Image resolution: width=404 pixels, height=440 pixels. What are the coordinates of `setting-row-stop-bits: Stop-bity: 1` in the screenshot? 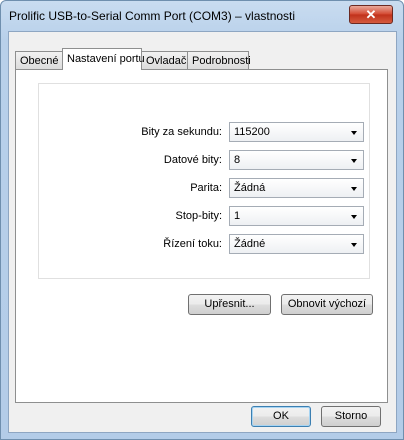 It's located at (204, 217).